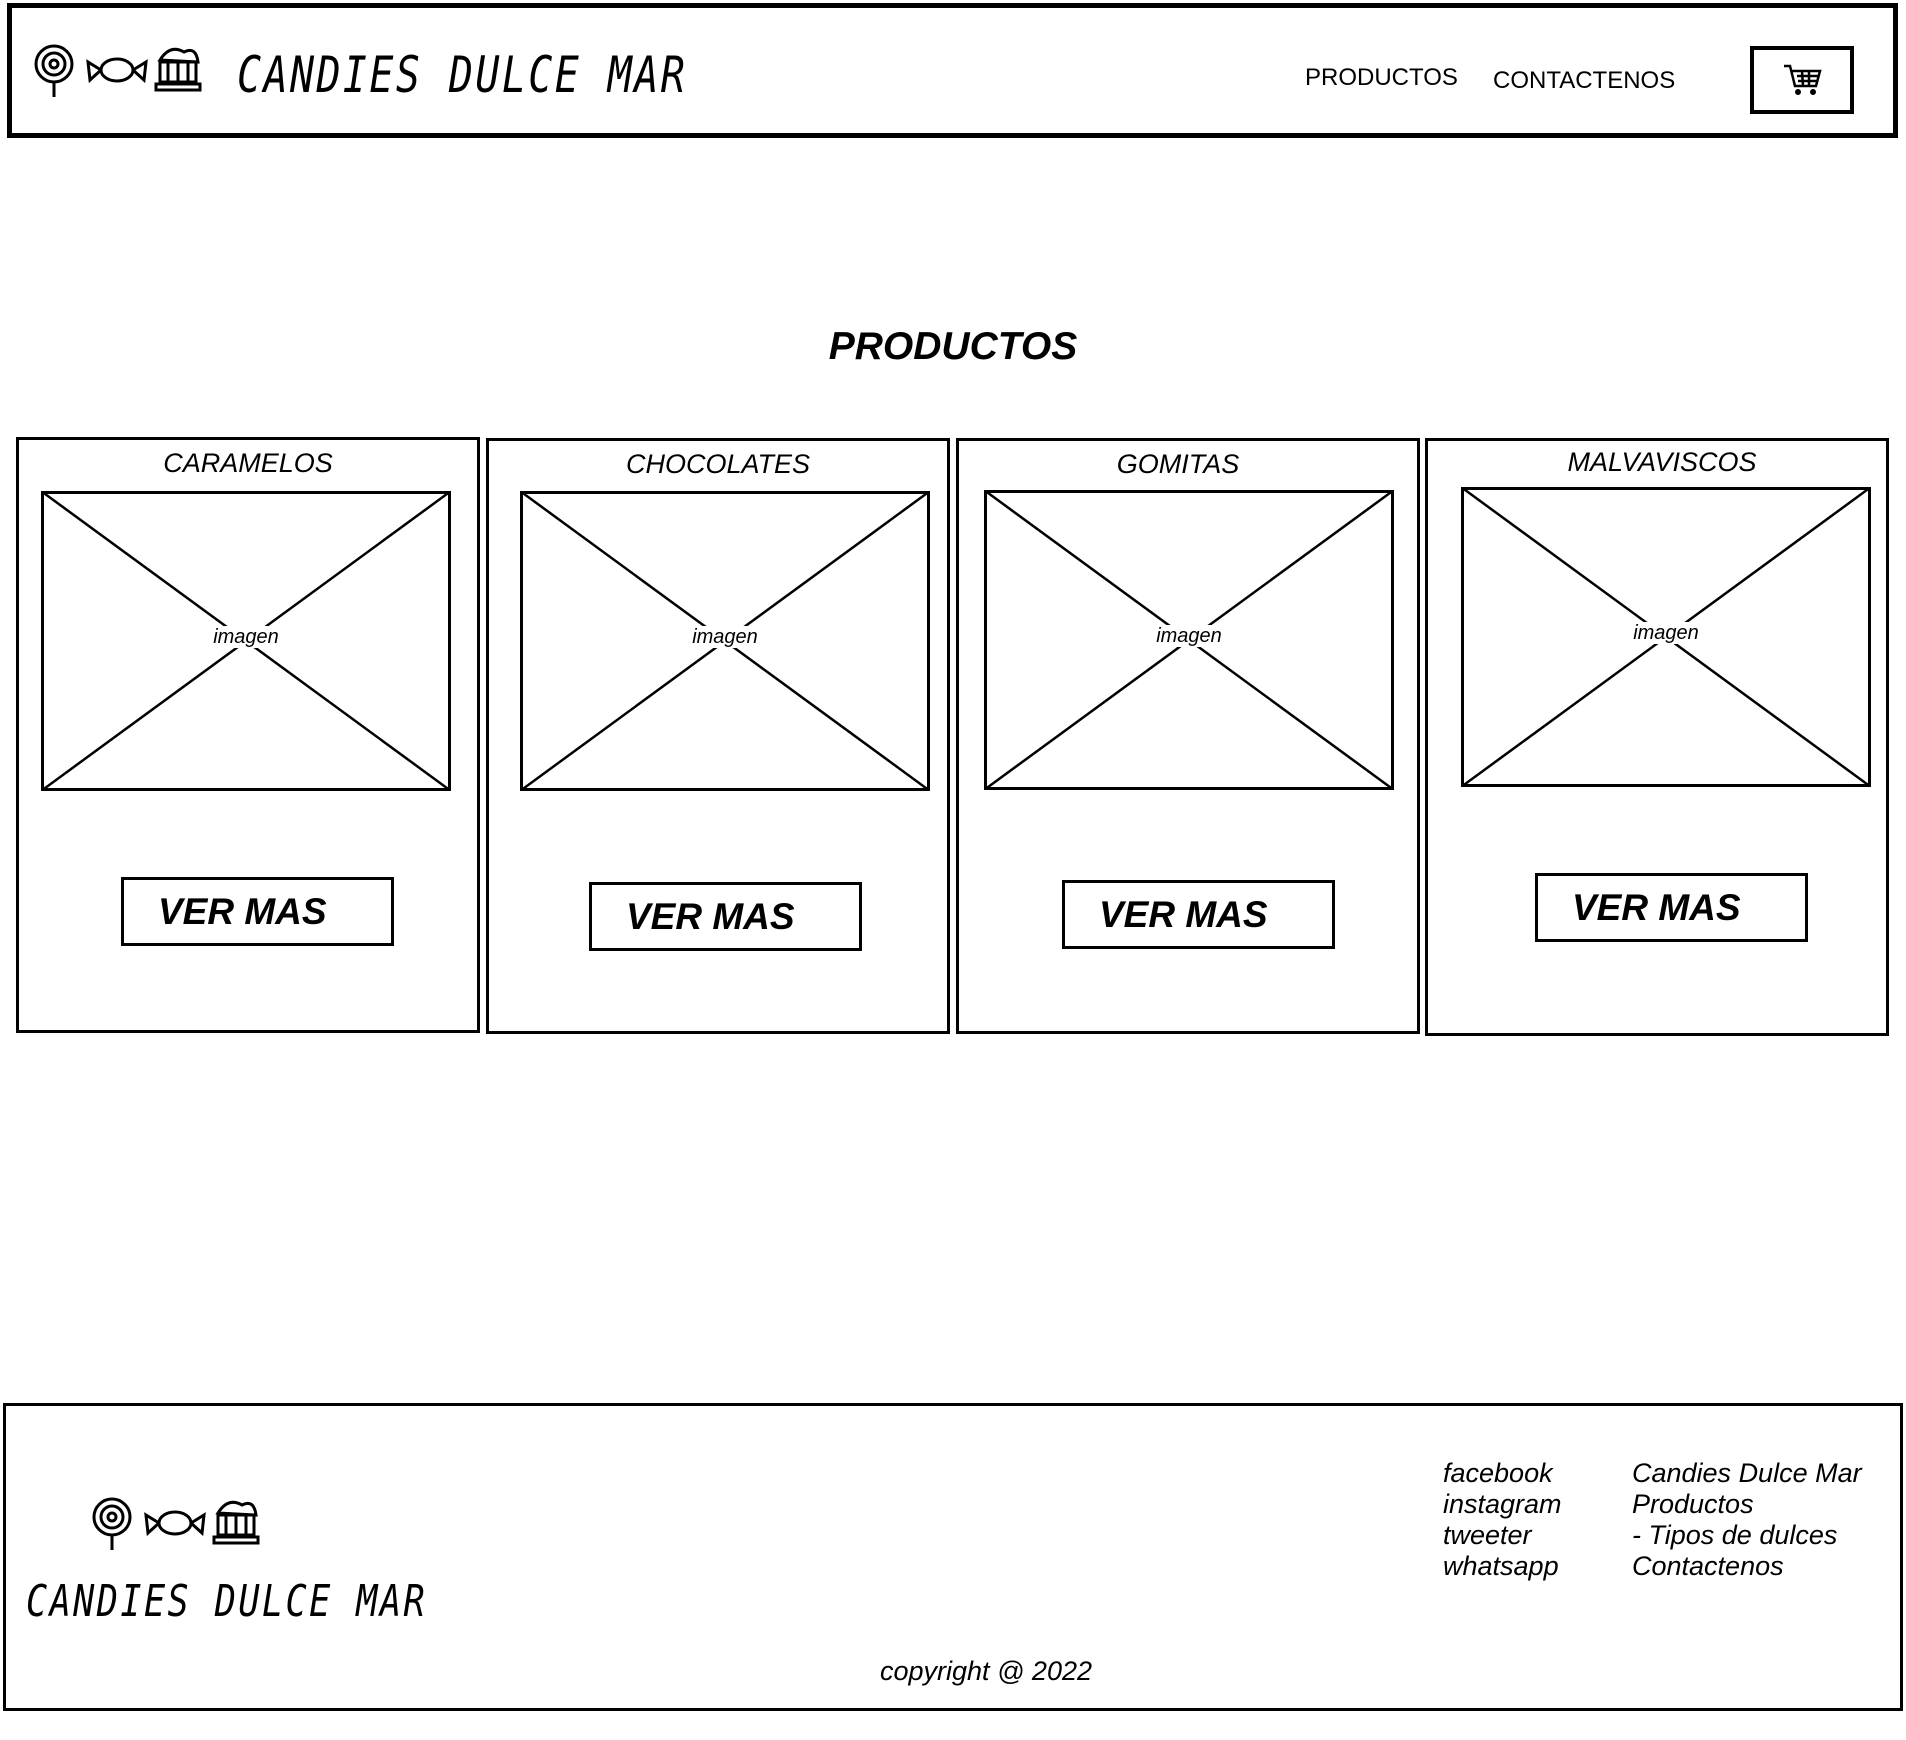  What do you see at coordinates (1502, 1504) in the screenshot?
I see `footer-link-instagram: instagram` at bounding box center [1502, 1504].